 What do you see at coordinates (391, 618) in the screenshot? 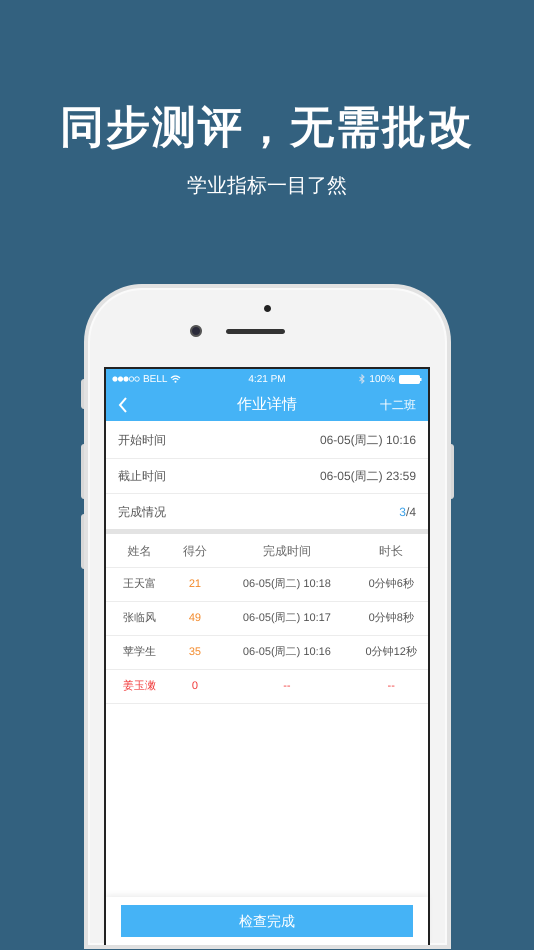
I see `table-cell-text: 0分钟8秒` at bounding box center [391, 618].